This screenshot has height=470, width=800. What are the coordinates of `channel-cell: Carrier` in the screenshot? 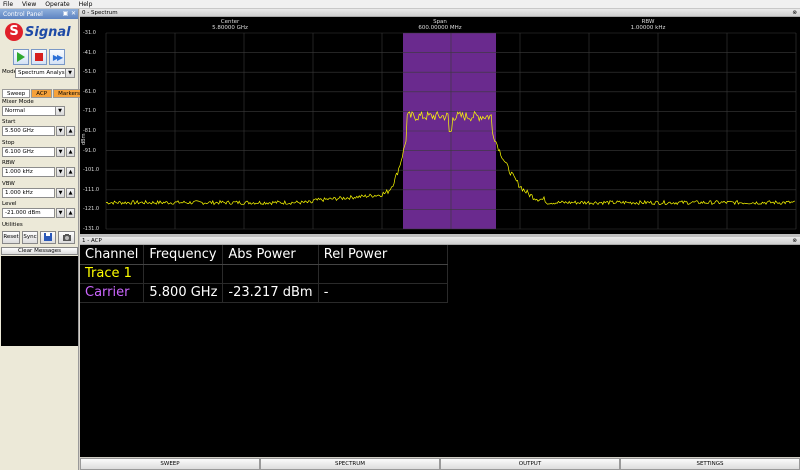 It's located at (112, 293).